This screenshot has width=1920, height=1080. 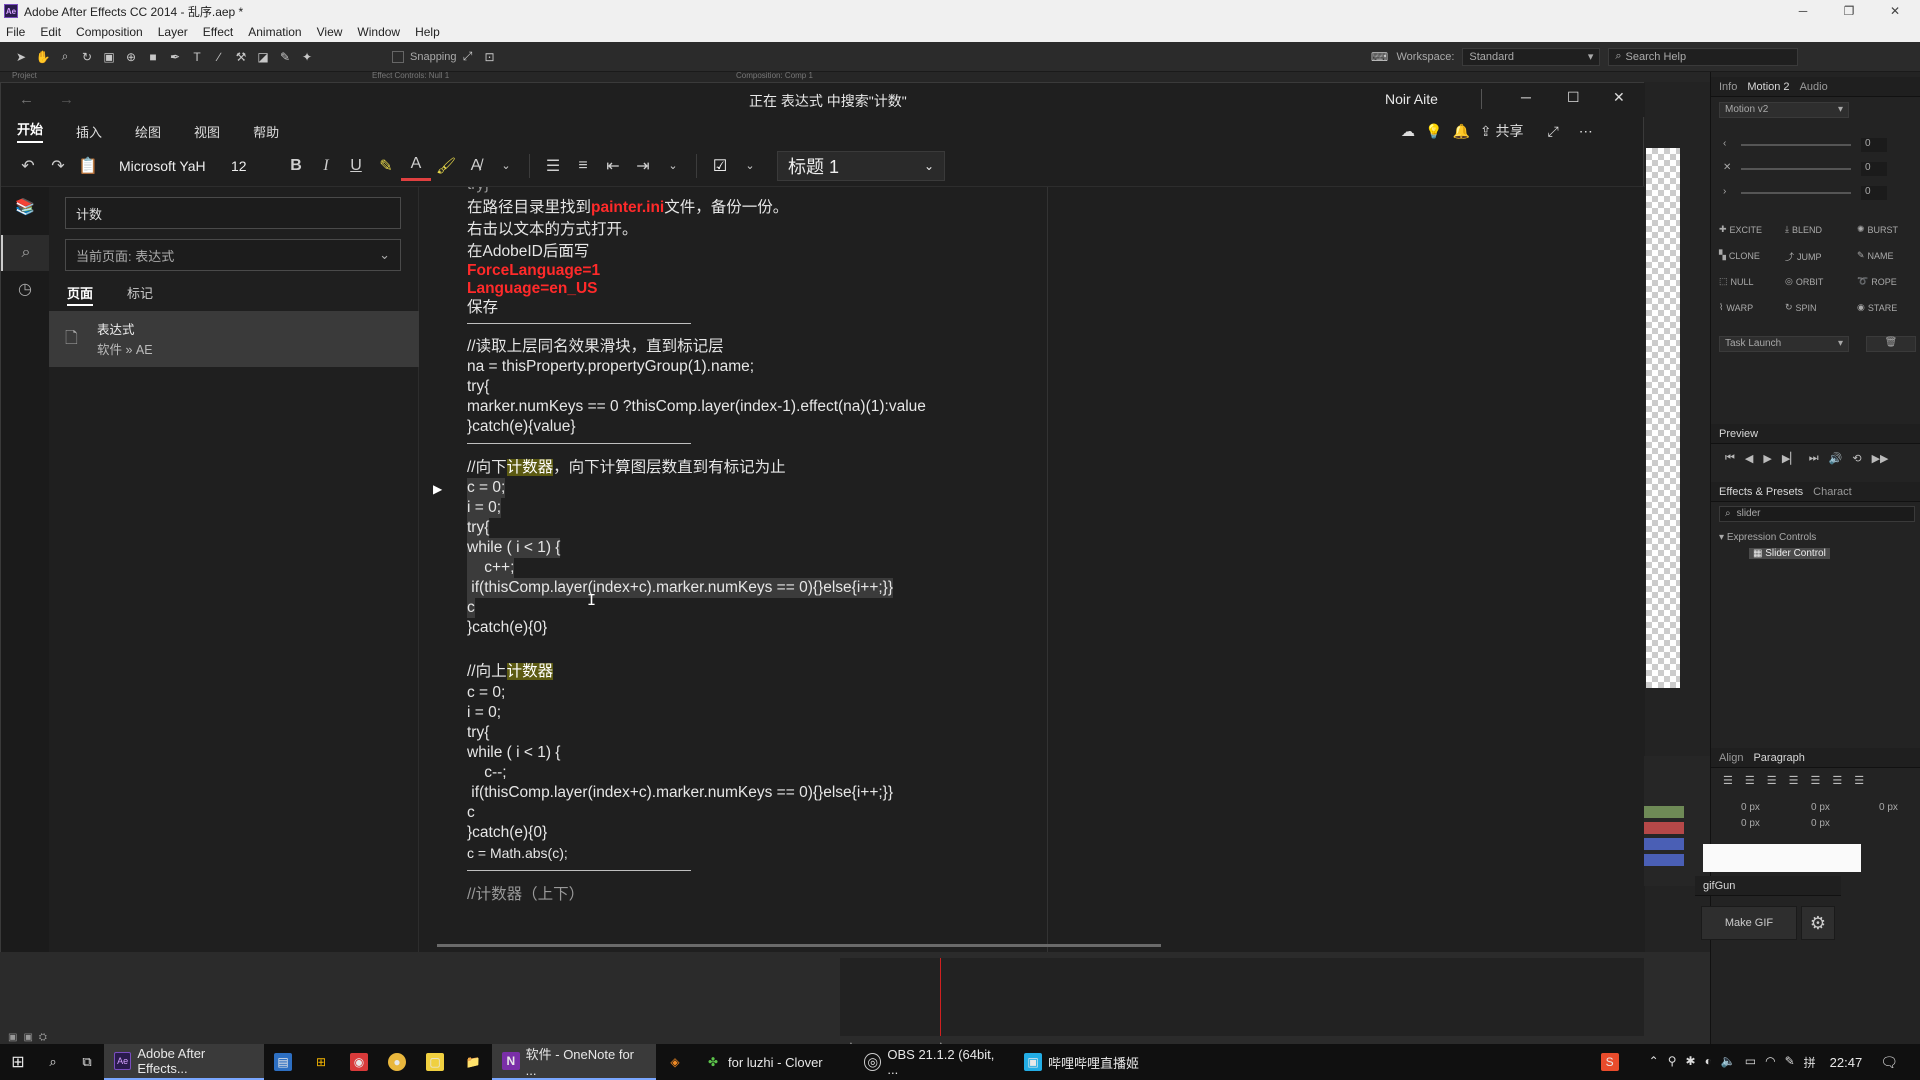 I want to click on taskbar-pinned-app: ◉, so click(x=359, y=1062).